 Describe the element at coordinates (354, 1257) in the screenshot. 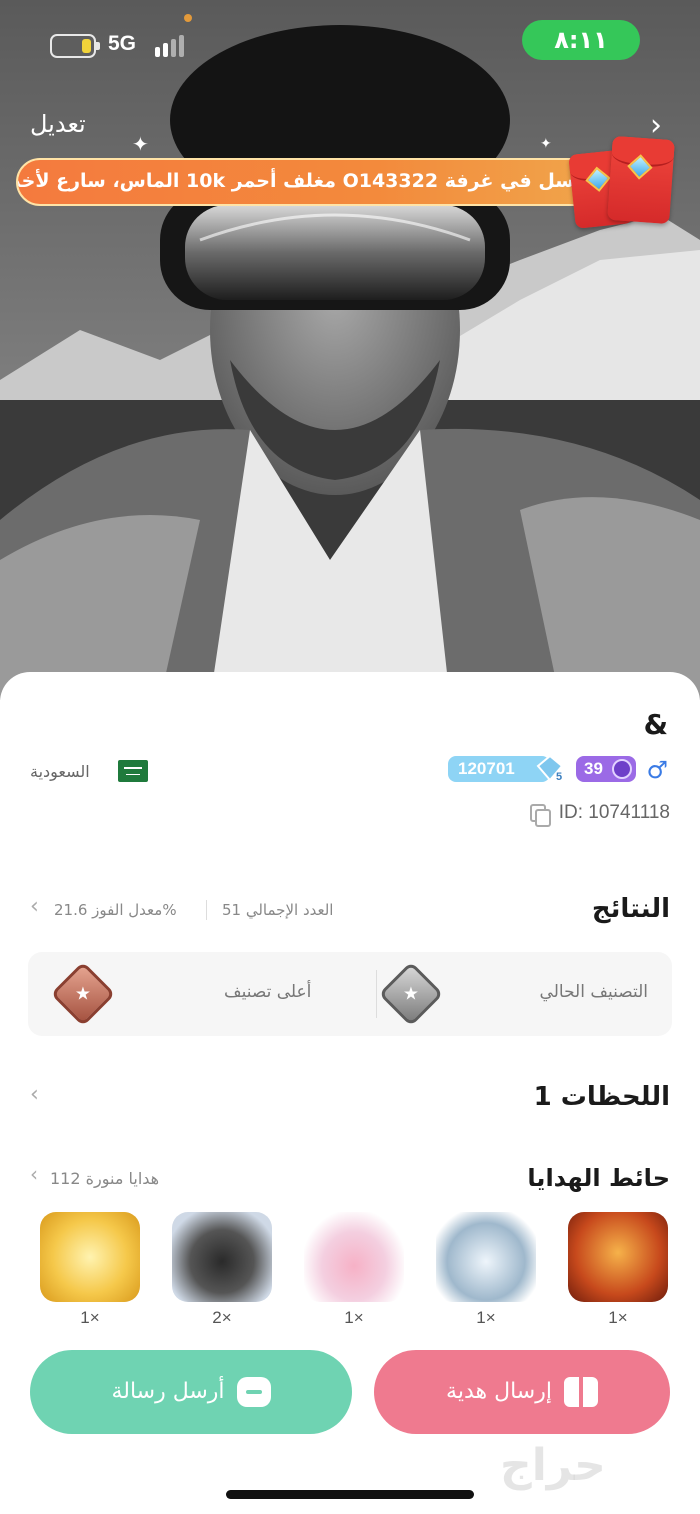

I see `pink-car-gift-icon` at that location.